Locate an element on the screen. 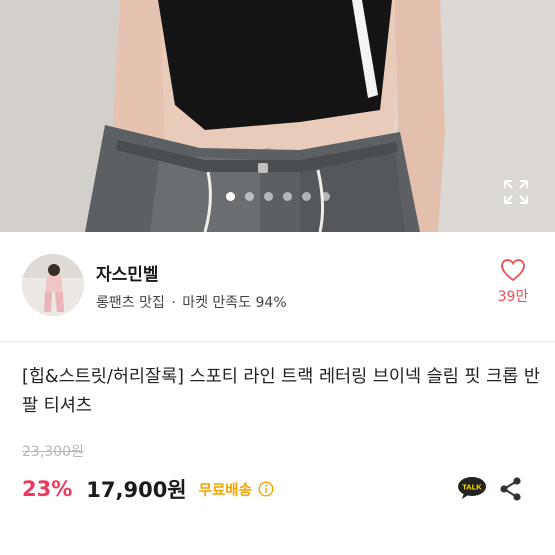 The height and width of the screenshot is (555, 555). like-count: 39만 is located at coordinates (513, 297).